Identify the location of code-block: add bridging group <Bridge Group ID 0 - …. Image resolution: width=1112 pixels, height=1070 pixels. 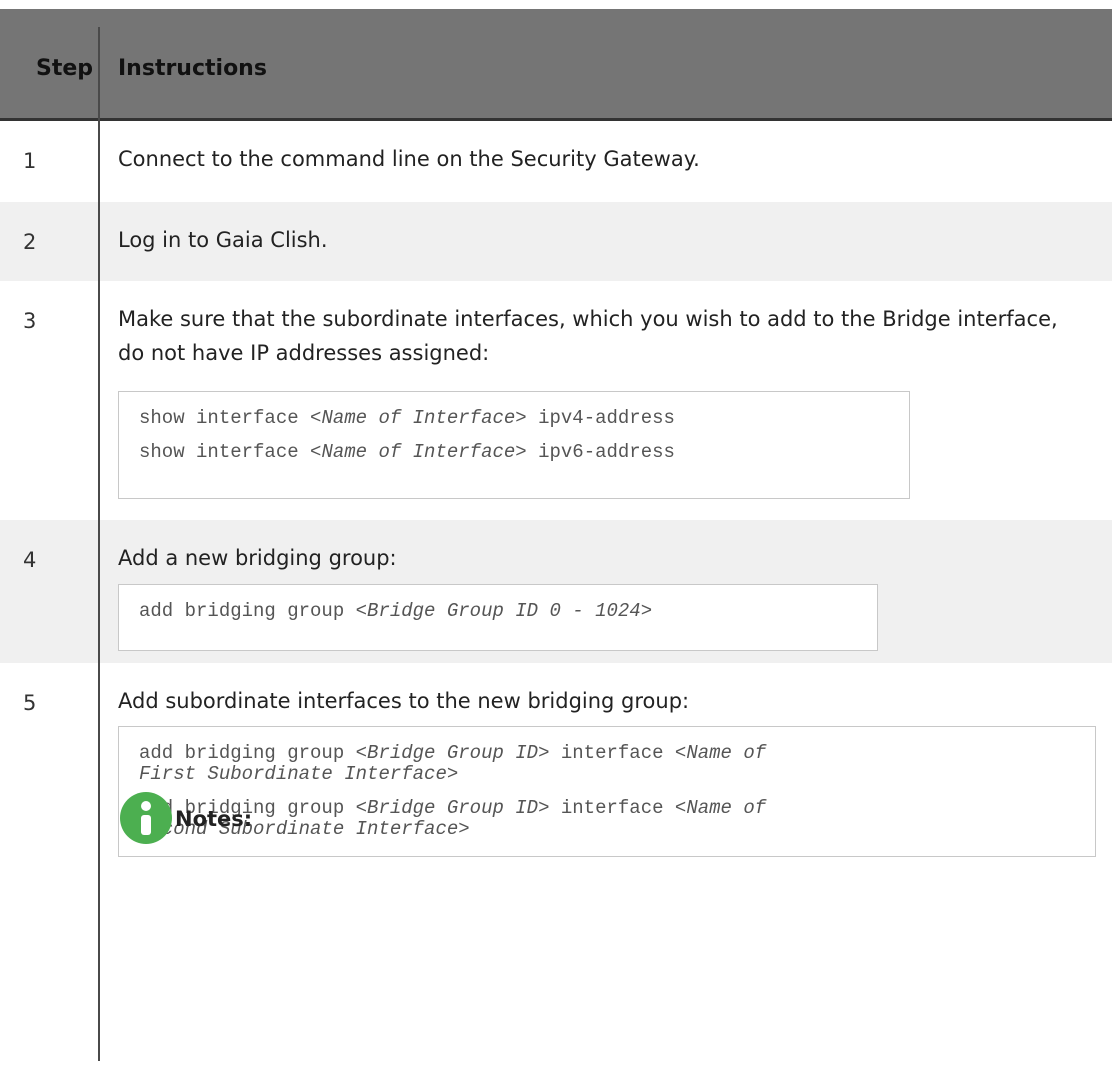
(498, 617).